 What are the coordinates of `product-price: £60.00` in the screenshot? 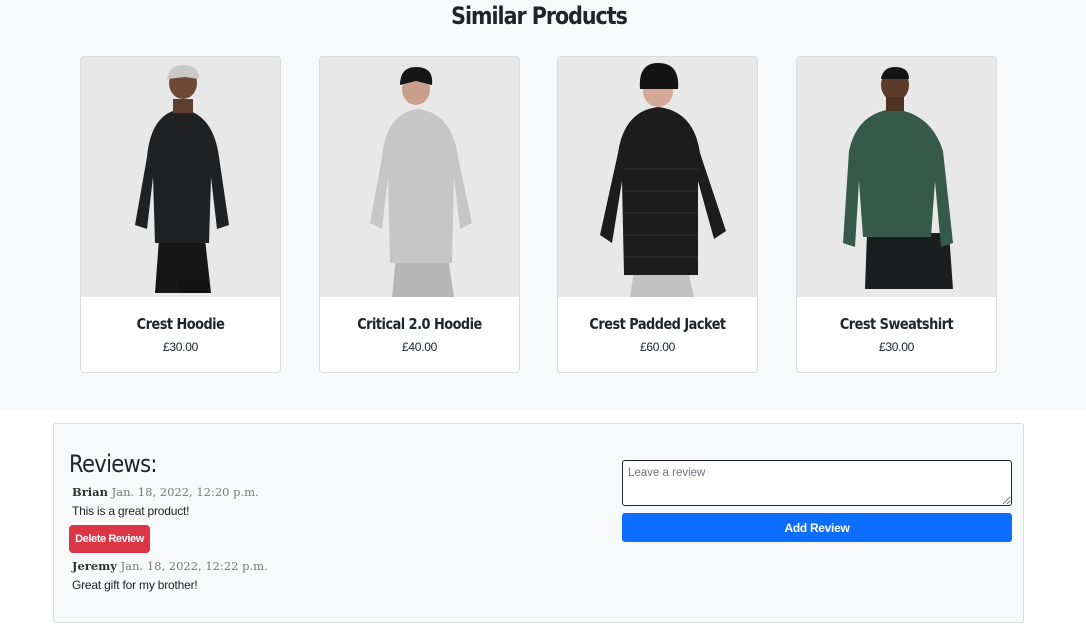 It's located at (657, 347).